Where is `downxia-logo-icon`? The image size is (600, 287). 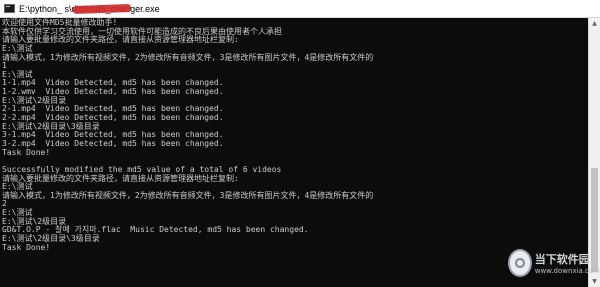
downxia-logo-icon is located at coordinates (520, 263).